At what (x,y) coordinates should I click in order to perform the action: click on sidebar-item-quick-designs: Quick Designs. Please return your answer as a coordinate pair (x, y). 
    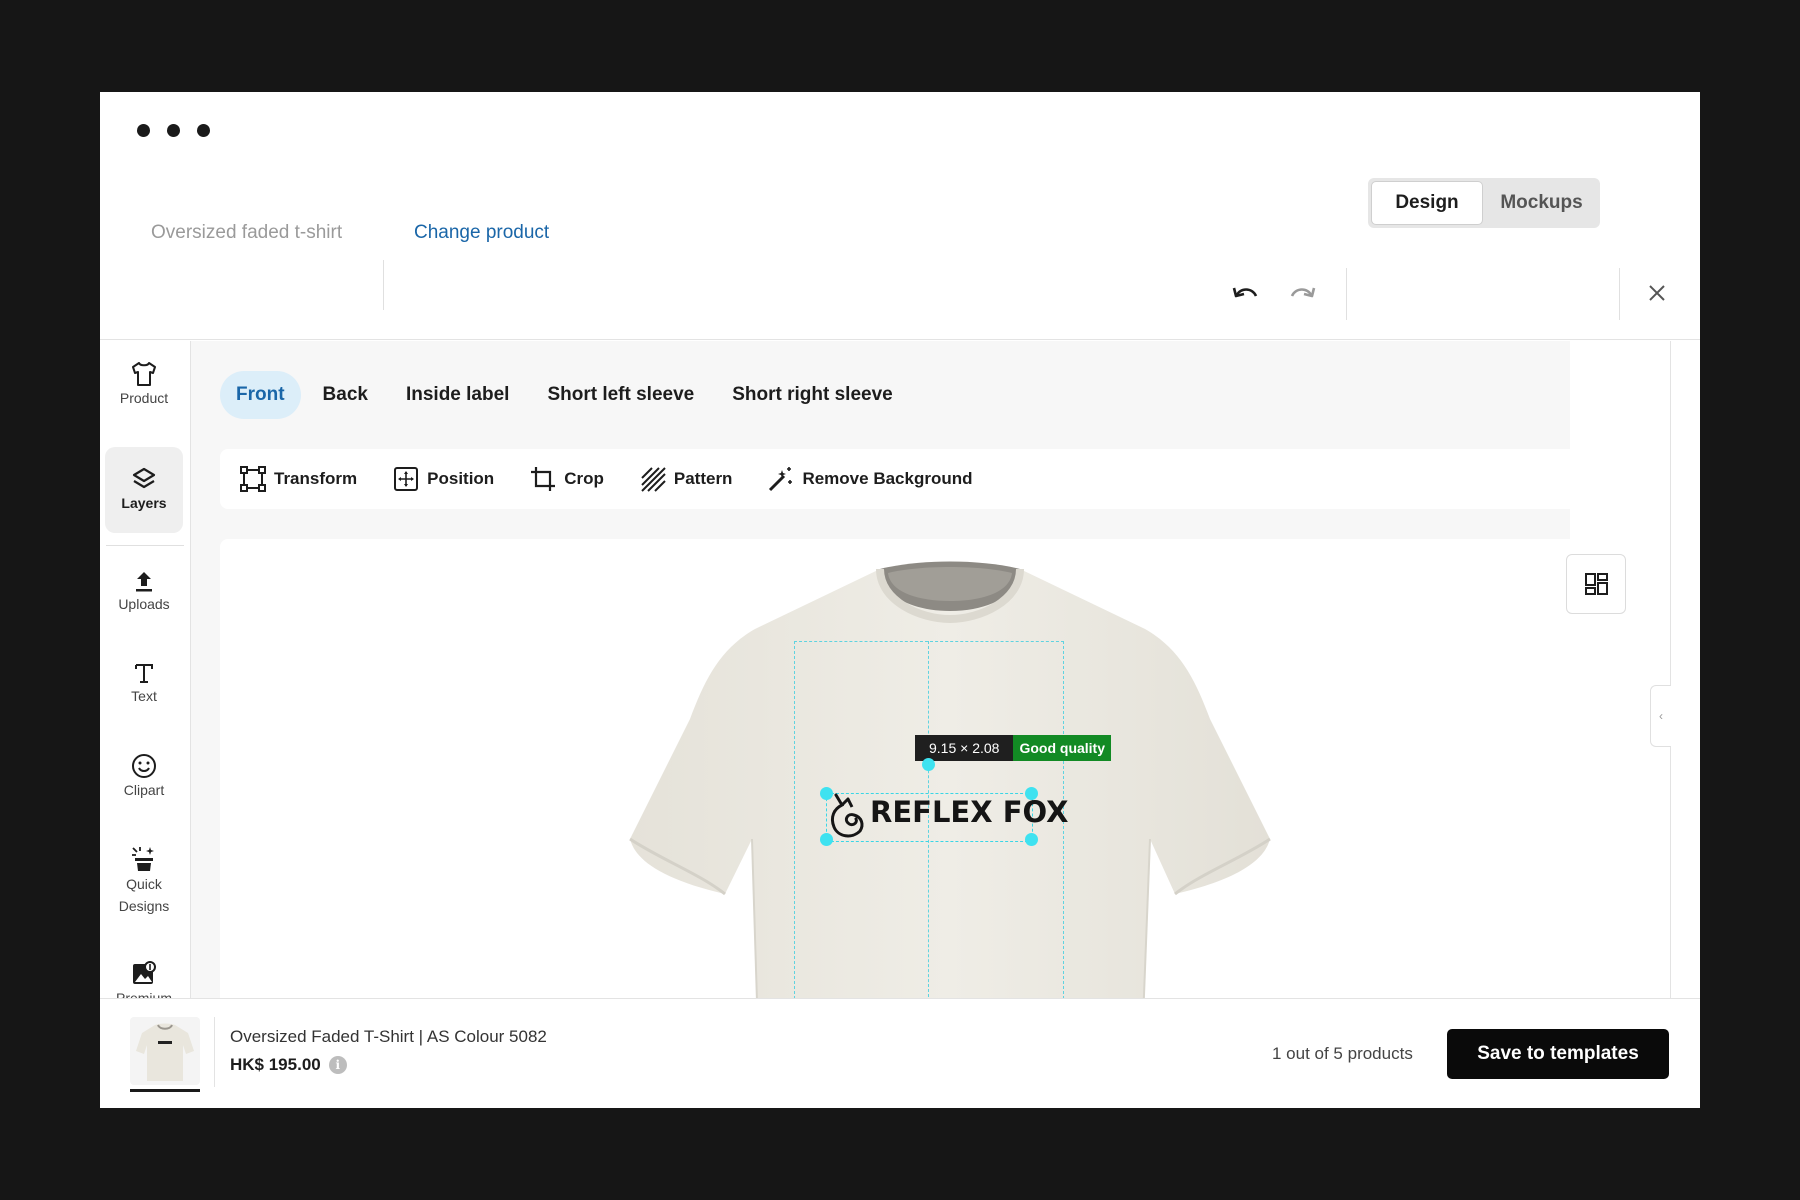
    Looking at the image, I should click on (144, 886).